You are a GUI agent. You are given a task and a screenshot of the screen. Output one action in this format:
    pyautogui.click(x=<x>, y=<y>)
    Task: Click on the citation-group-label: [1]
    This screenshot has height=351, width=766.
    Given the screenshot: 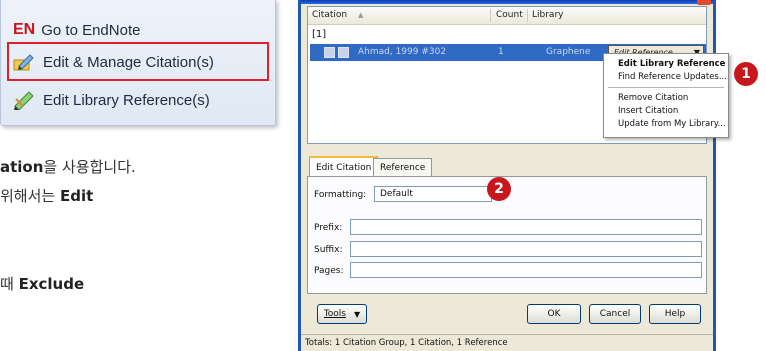 What is the action you would take?
    pyautogui.click(x=319, y=34)
    